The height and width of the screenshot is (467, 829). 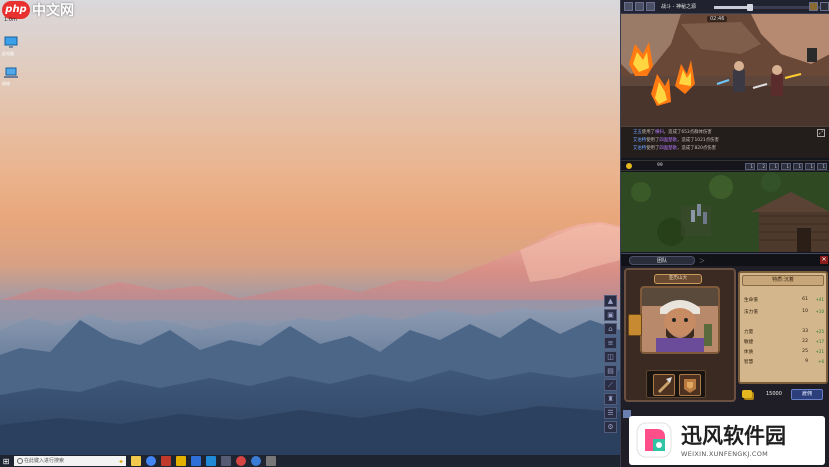 What do you see at coordinates (690, 385) in the screenshot?
I see `armor-slot-icon` at bounding box center [690, 385].